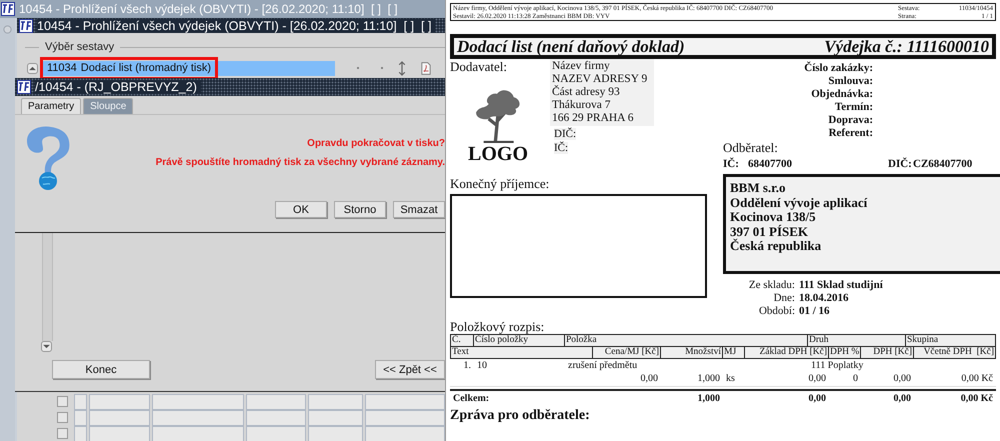 Image resolution: width=1000 pixels, height=441 pixels. Describe the element at coordinates (841, 285) in the screenshot. I see `field-value: 111 Sklad studijní` at that location.